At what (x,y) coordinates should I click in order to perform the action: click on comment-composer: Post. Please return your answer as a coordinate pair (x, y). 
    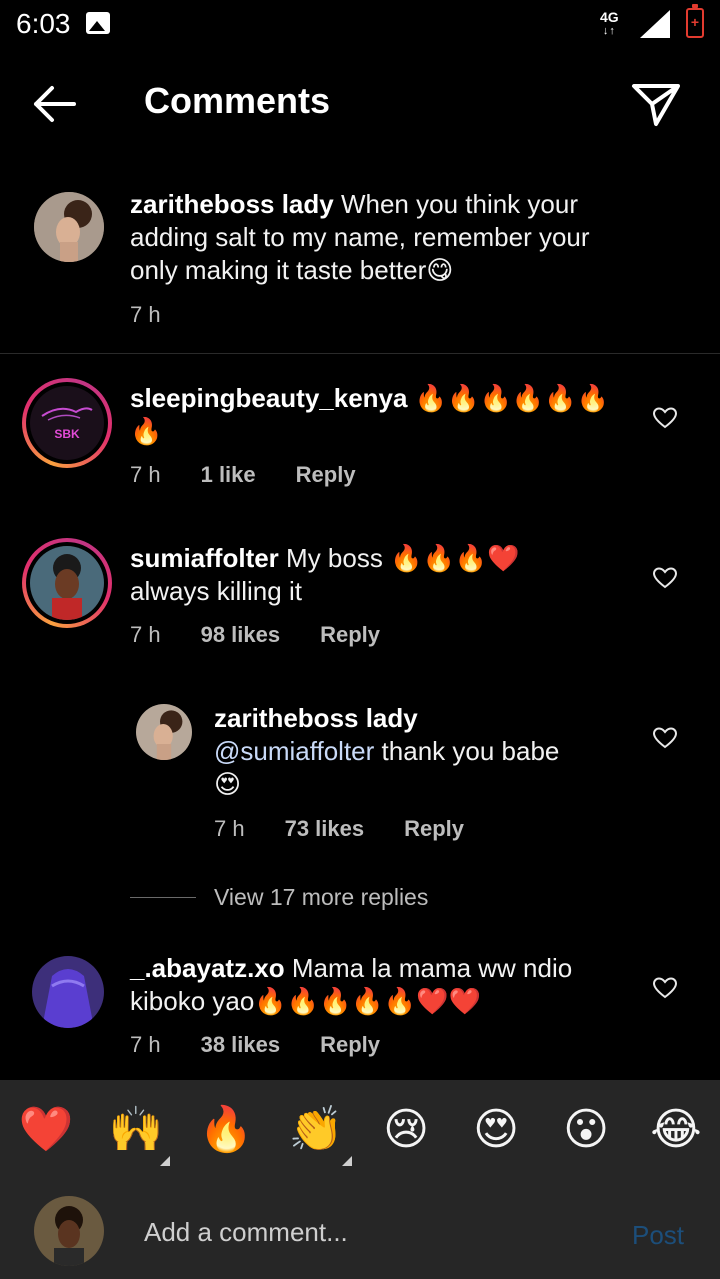
    Looking at the image, I should click on (360, 1231).